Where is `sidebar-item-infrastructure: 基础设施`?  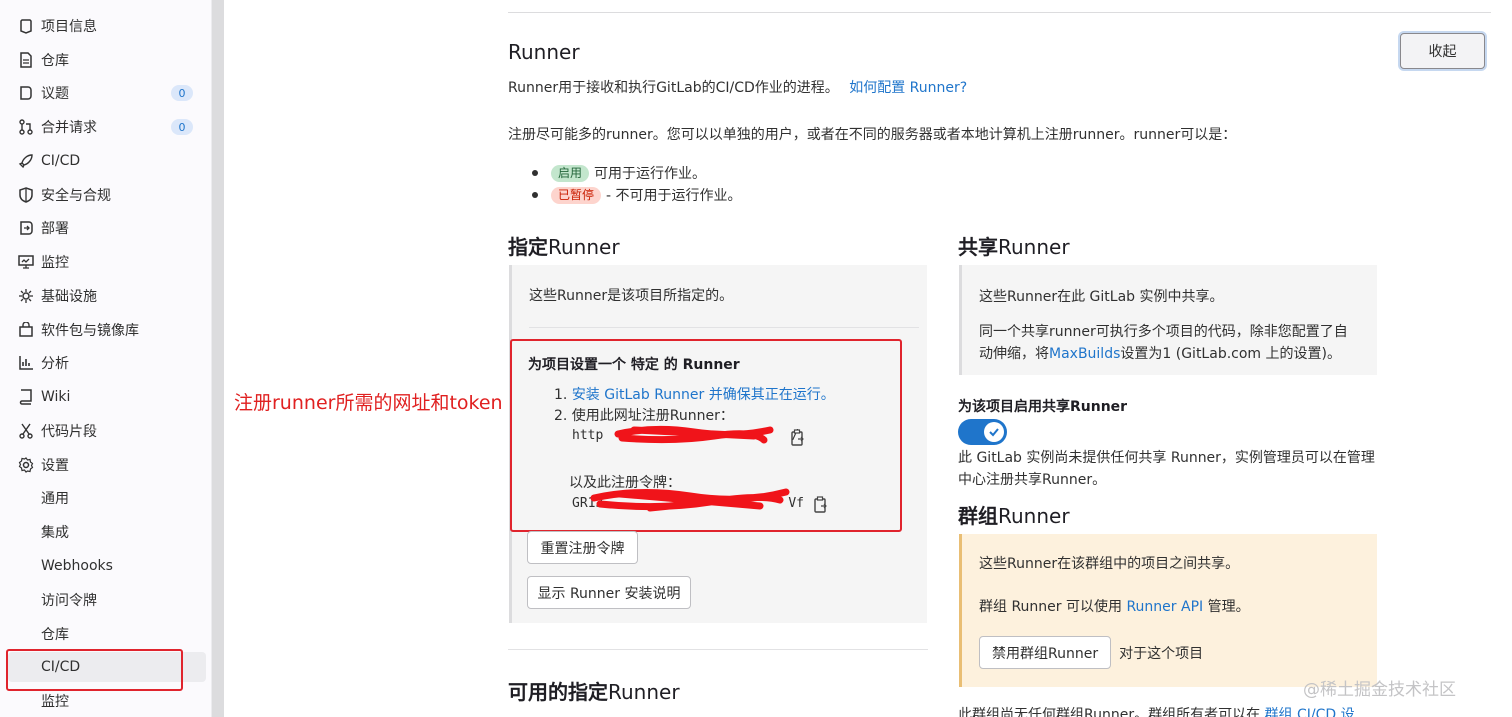 sidebar-item-infrastructure: 基础设施 is located at coordinates (105, 296).